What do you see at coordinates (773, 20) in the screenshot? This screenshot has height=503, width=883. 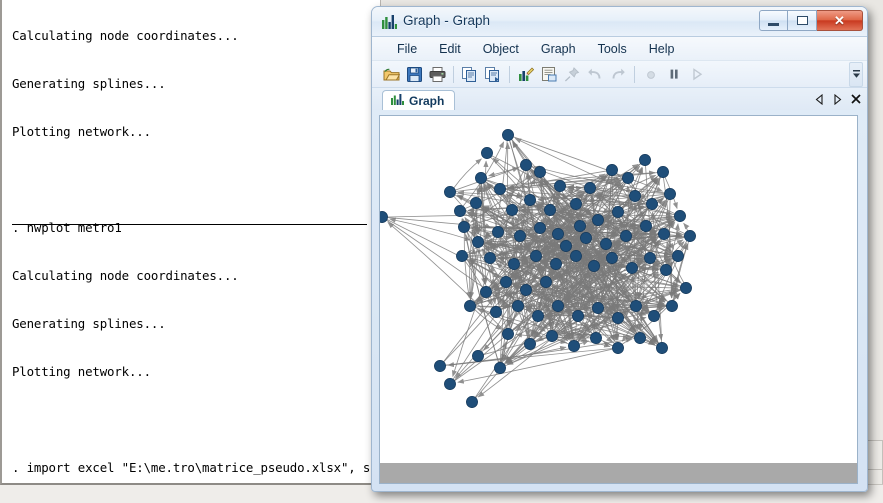 I see `minimize-button` at bounding box center [773, 20].